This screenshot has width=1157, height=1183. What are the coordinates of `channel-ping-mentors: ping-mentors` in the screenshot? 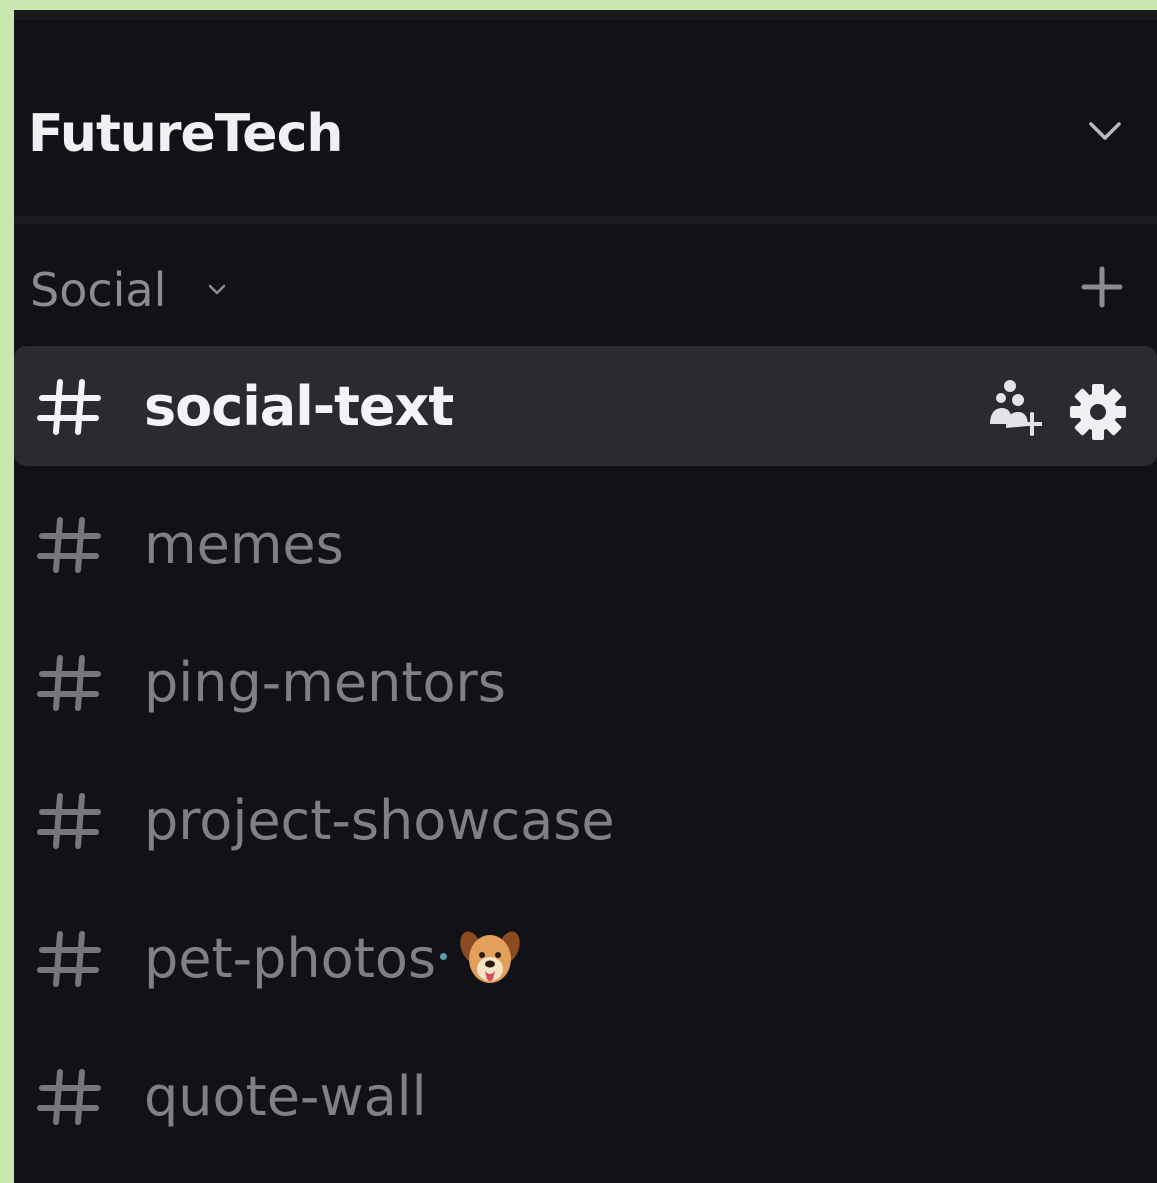 It's located at (585, 682).